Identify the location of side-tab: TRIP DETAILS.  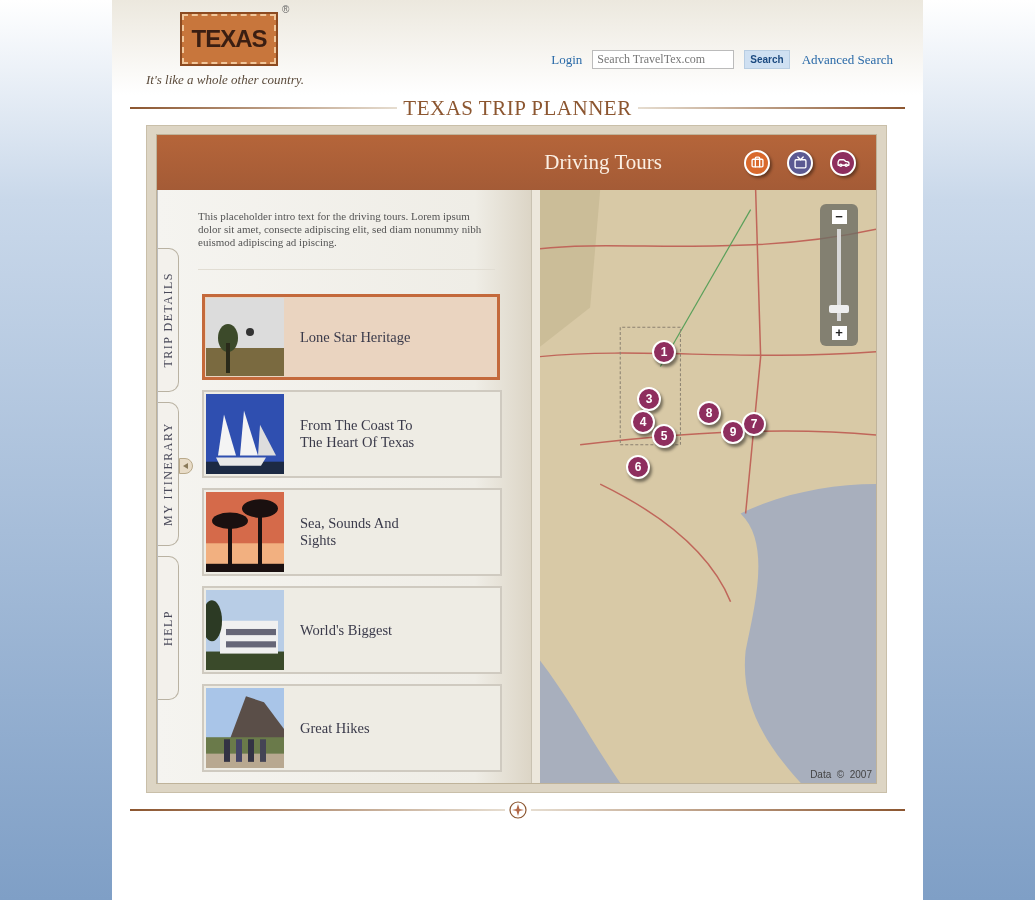
(168, 320).